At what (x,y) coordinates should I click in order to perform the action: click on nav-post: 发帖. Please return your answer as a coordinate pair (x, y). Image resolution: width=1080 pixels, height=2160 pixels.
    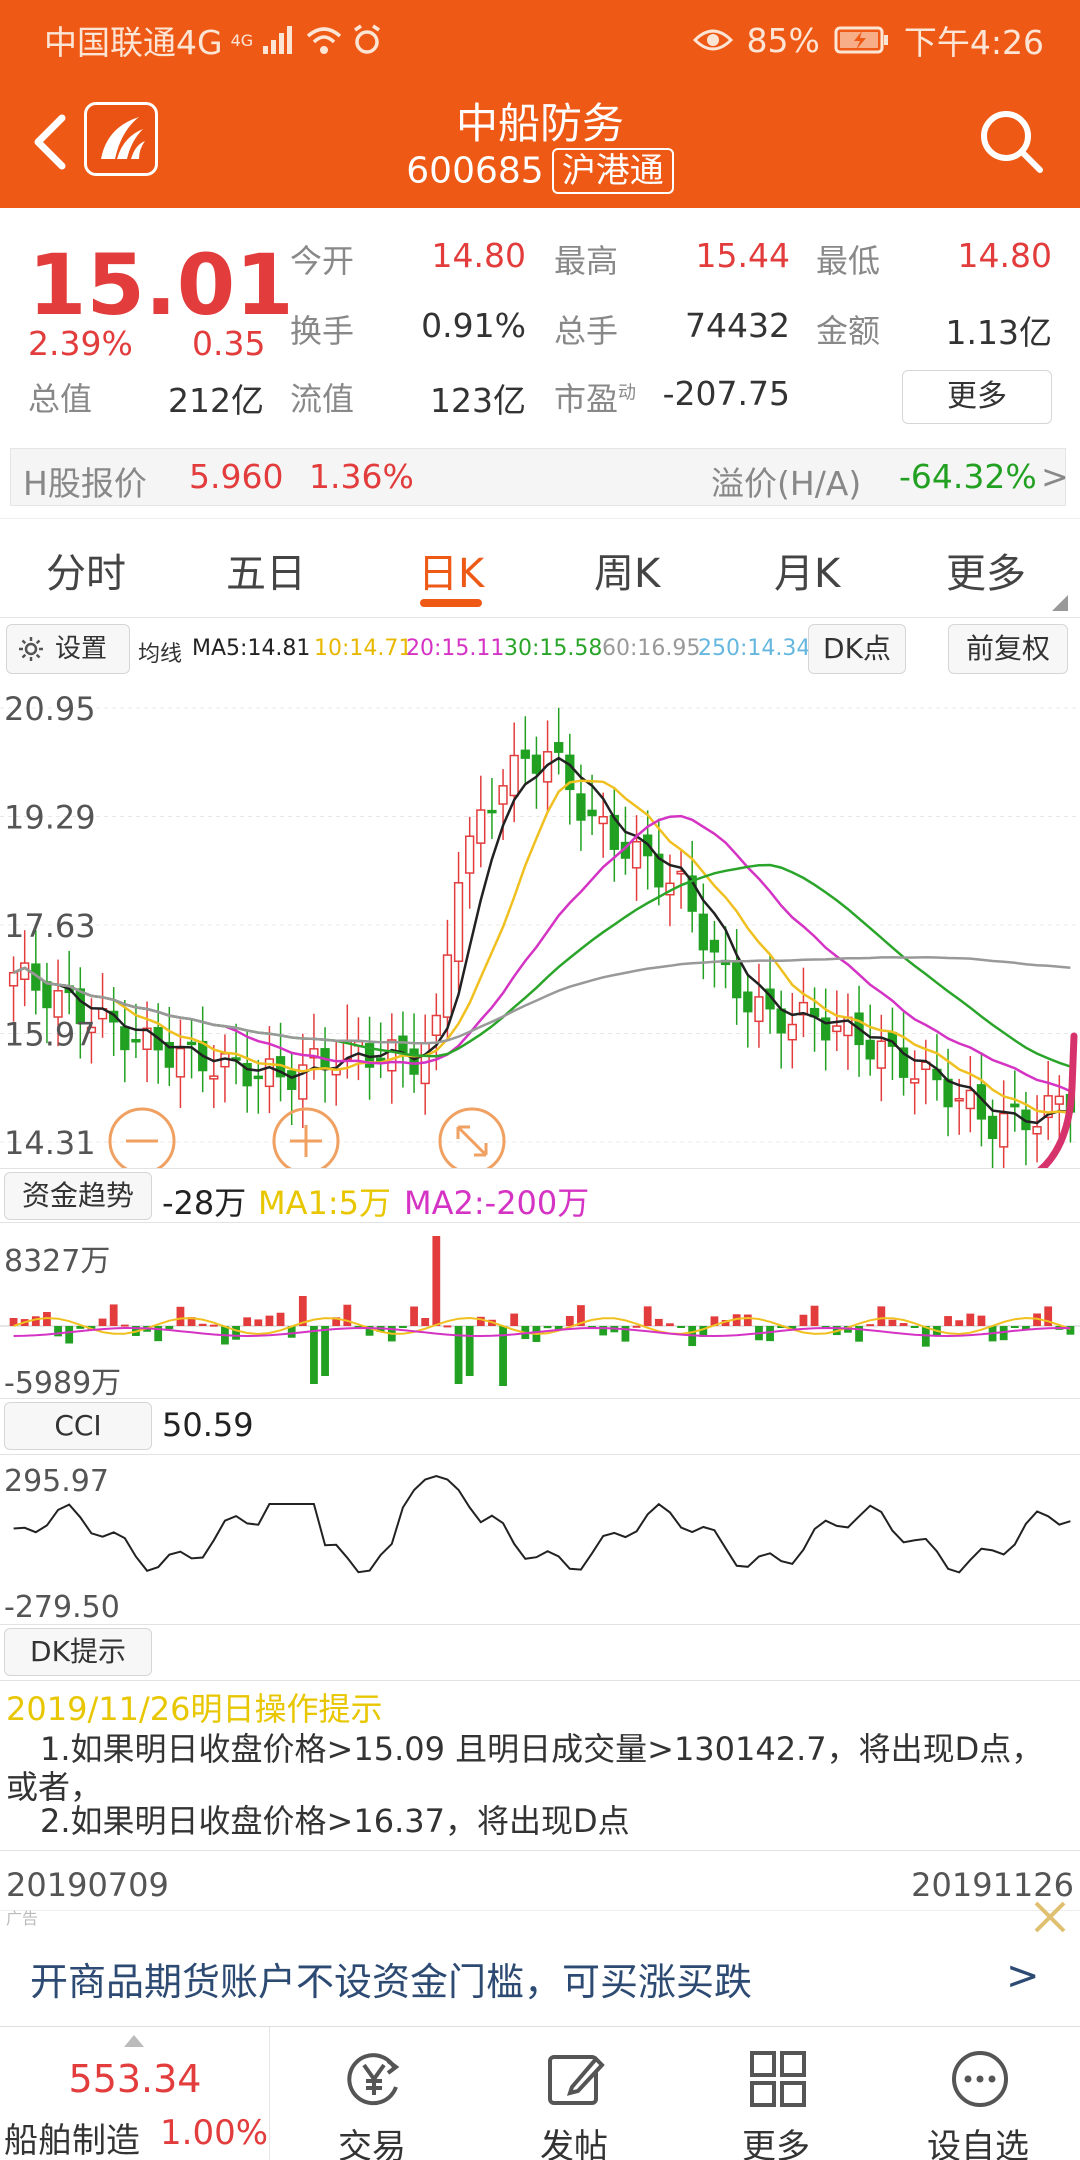
    Looking at the image, I should click on (574, 2093).